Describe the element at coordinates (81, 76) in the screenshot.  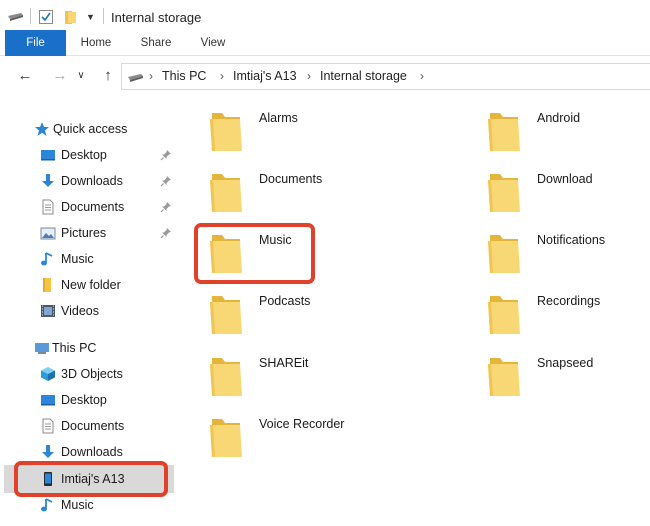
I see `recent-locations-chevron-icon: ∨` at that location.